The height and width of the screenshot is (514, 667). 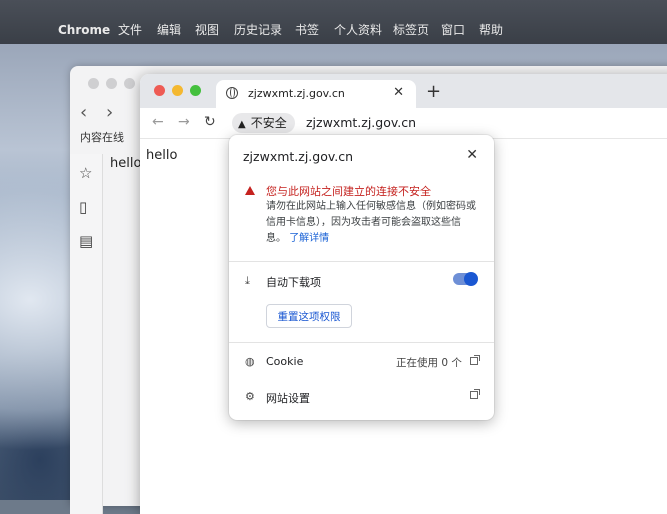 What do you see at coordinates (453, 30) in the screenshot?
I see `menu-window: 窗口` at bounding box center [453, 30].